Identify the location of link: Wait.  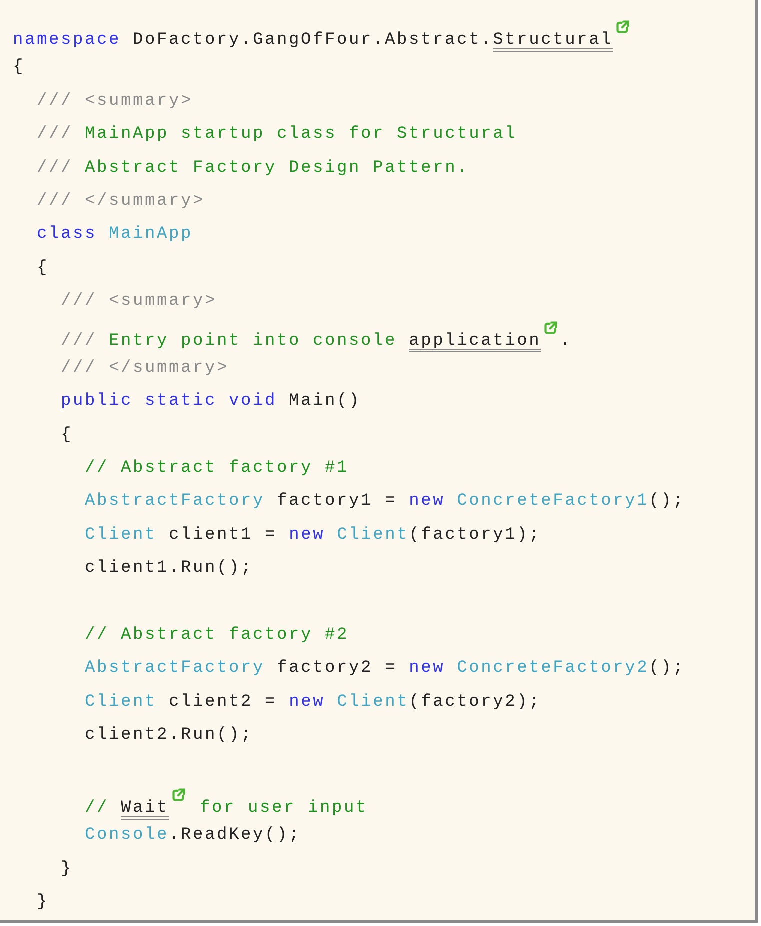
(145, 808).